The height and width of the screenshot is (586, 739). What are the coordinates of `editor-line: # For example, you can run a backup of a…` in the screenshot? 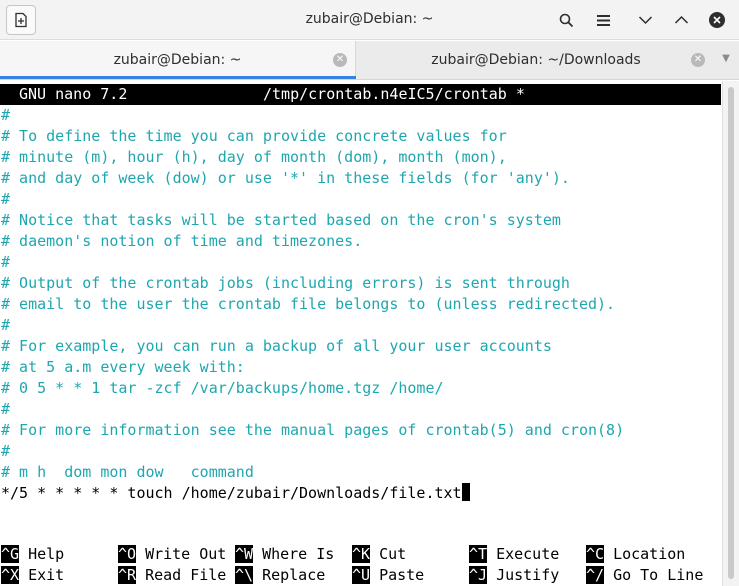 It's located at (276, 346).